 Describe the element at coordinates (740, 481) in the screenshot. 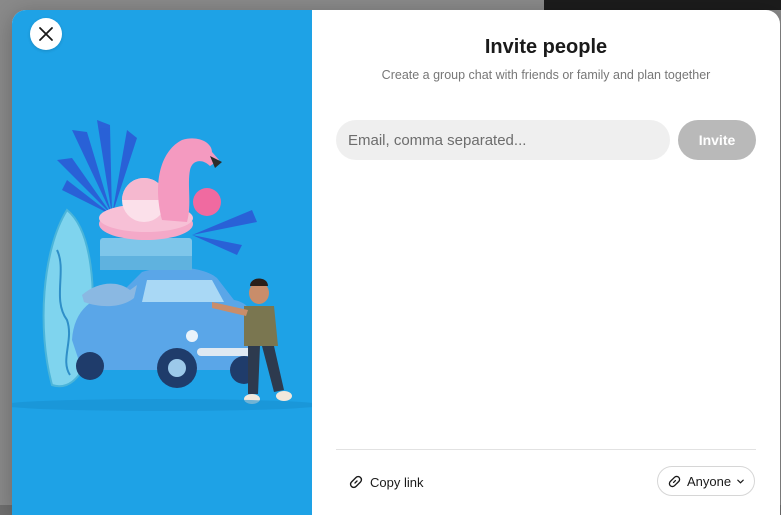

I see `chevron-down-icon` at that location.